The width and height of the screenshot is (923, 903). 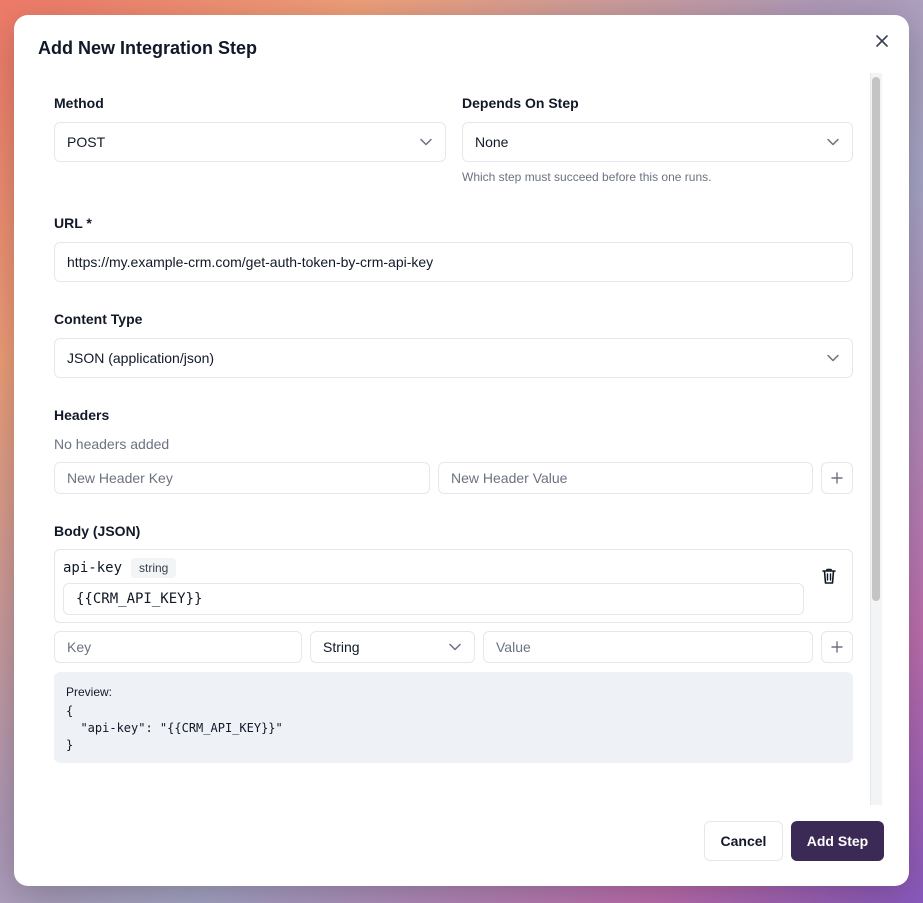 What do you see at coordinates (453, 358) in the screenshot?
I see `content-type-select: JSON (application/json)` at bounding box center [453, 358].